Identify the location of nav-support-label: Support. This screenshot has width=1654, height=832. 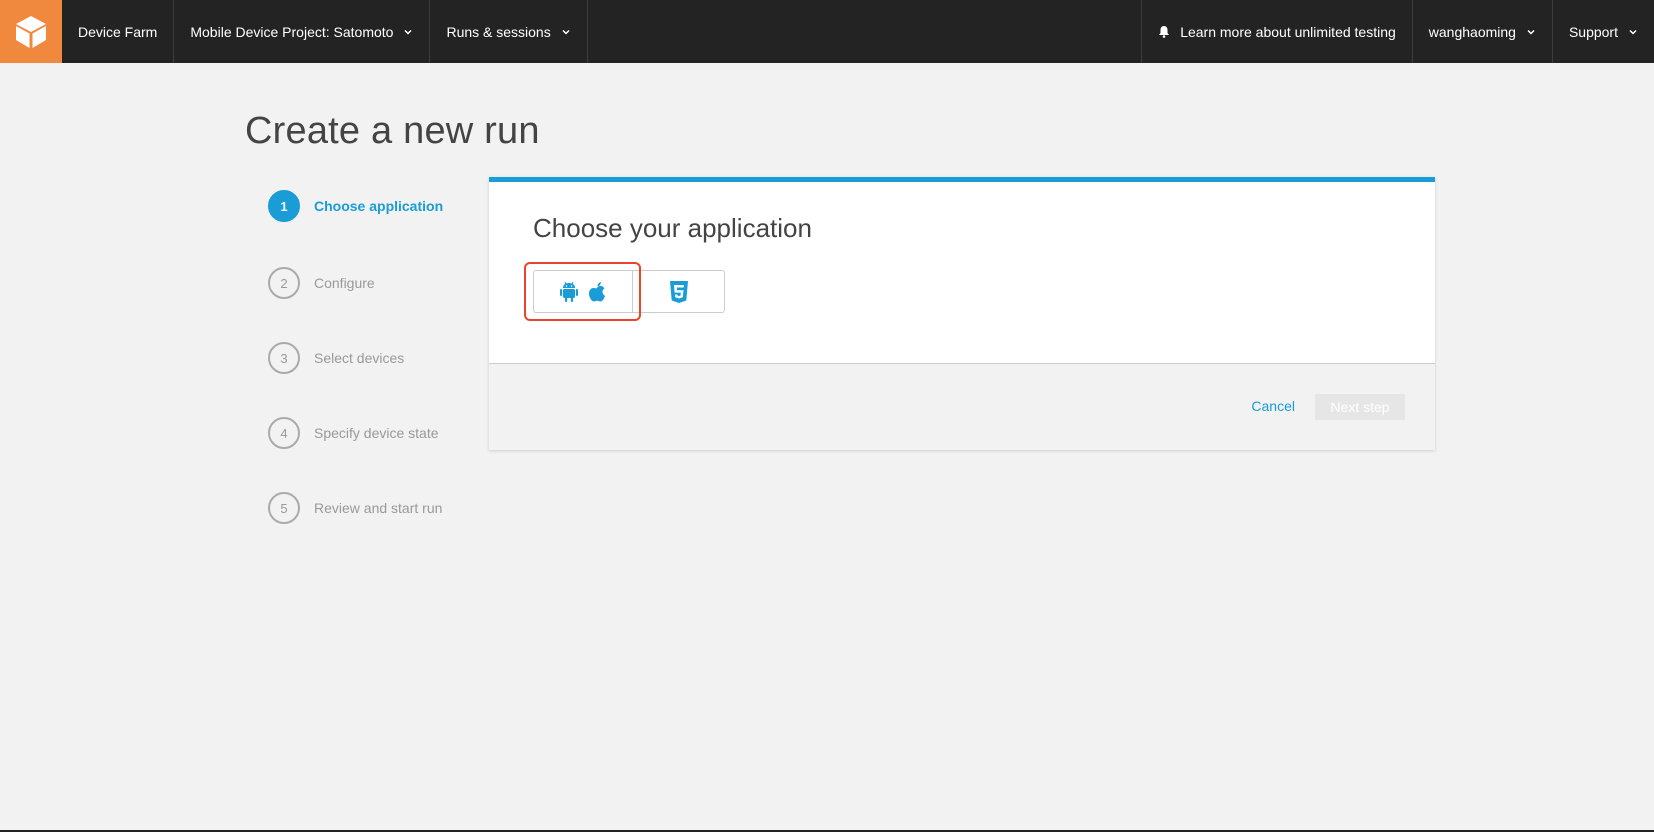
(1593, 31).